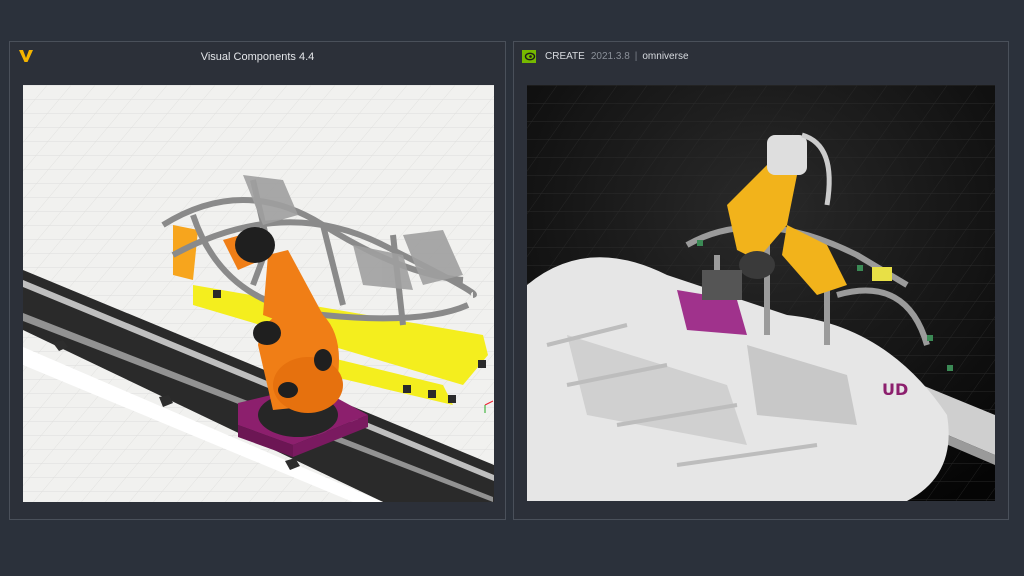 The width and height of the screenshot is (1024, 576). I want to click on svg-text: UD, so click(895, 389).